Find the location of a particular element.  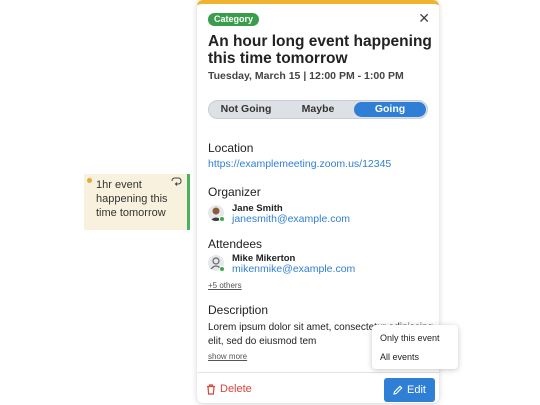

event-color-dot is located at coordinates (89, 180).